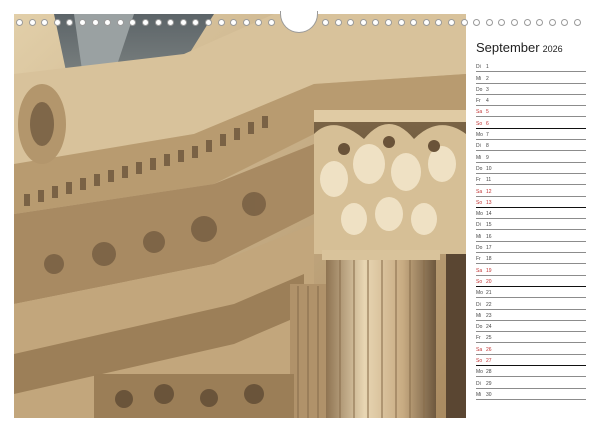 The width and height of the screenshot is (600, 432). What do you see at coordinates (487, 112) in the screenshot?
I see `day-number: 5` at bounding box center [487, 112].